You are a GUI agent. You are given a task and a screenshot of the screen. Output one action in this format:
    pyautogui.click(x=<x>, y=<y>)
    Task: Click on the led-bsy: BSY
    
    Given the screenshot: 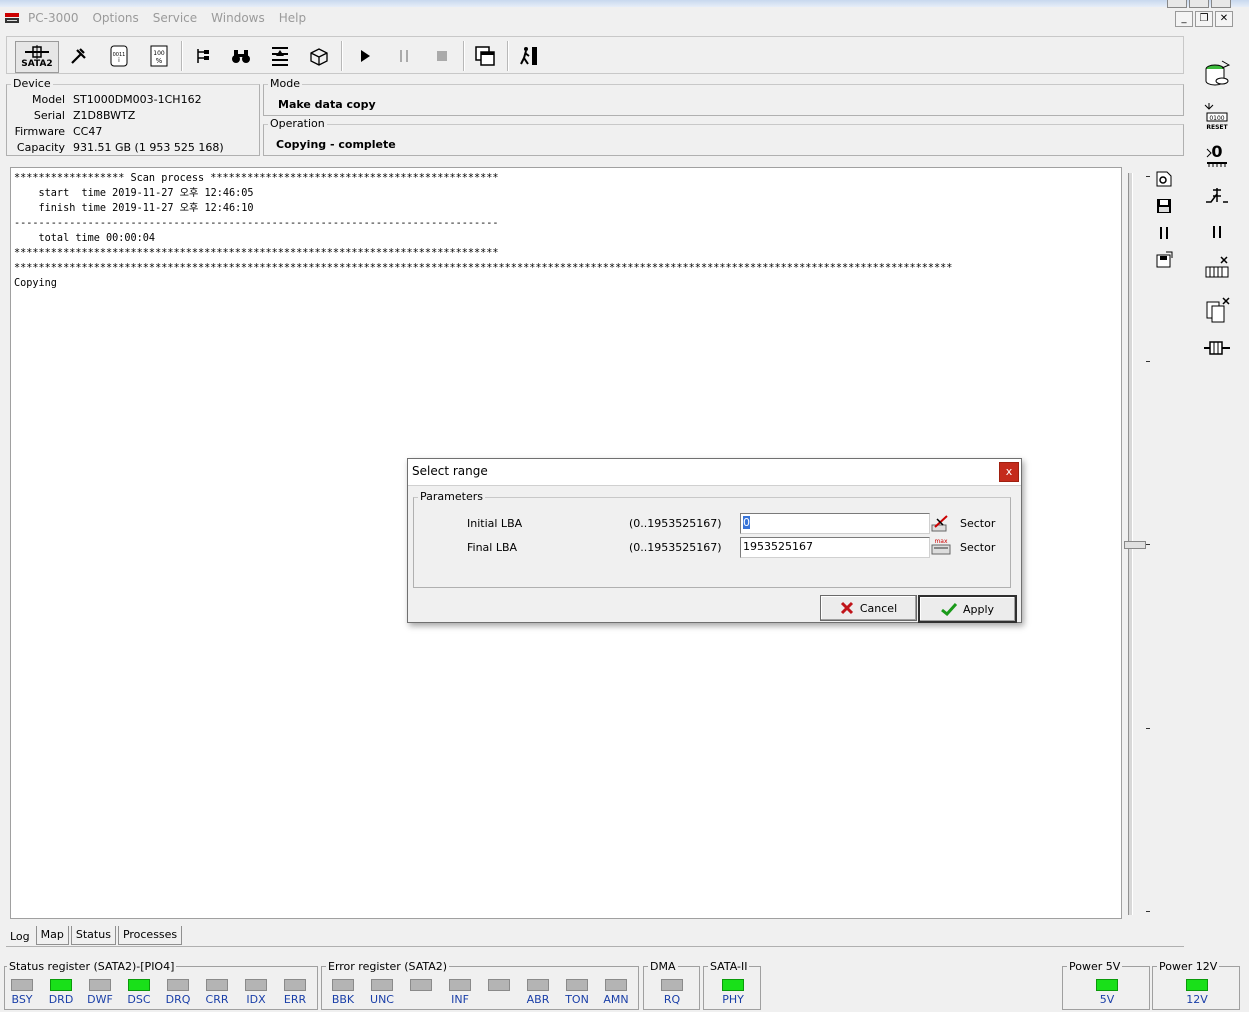 What is the action you would take?
    pyautogui.click(x=22, y=992)
    